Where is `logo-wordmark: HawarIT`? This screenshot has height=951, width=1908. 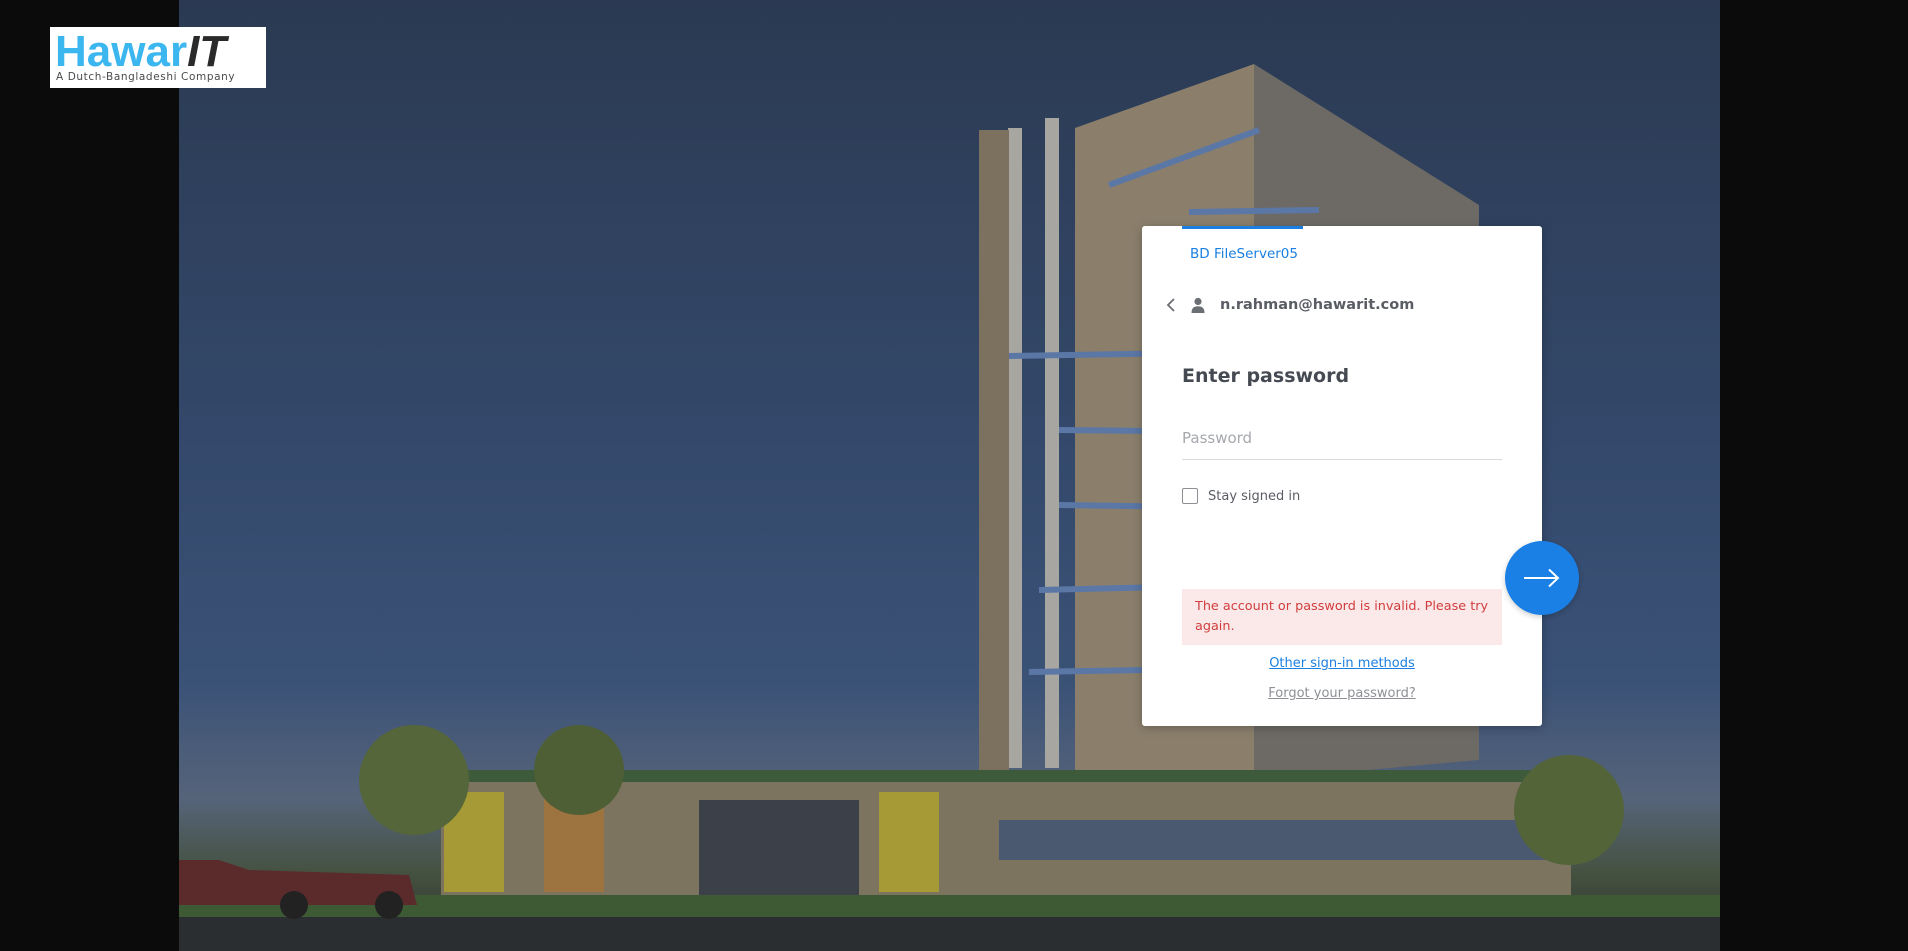 logo-wordmark: HawarIT is located at coordinates (140, 52).